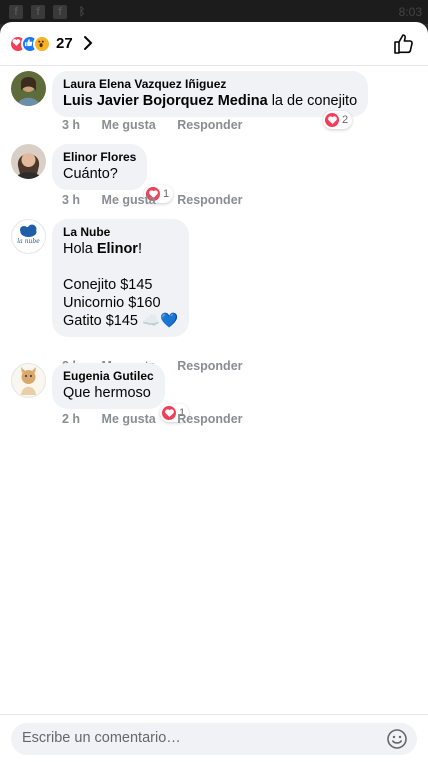 This screenshot has height=762, width=428. Describe the element at coordinates (161, 419) in the screenshot. I see `comment-actions: 2 h Me gusta Responder` at that location.